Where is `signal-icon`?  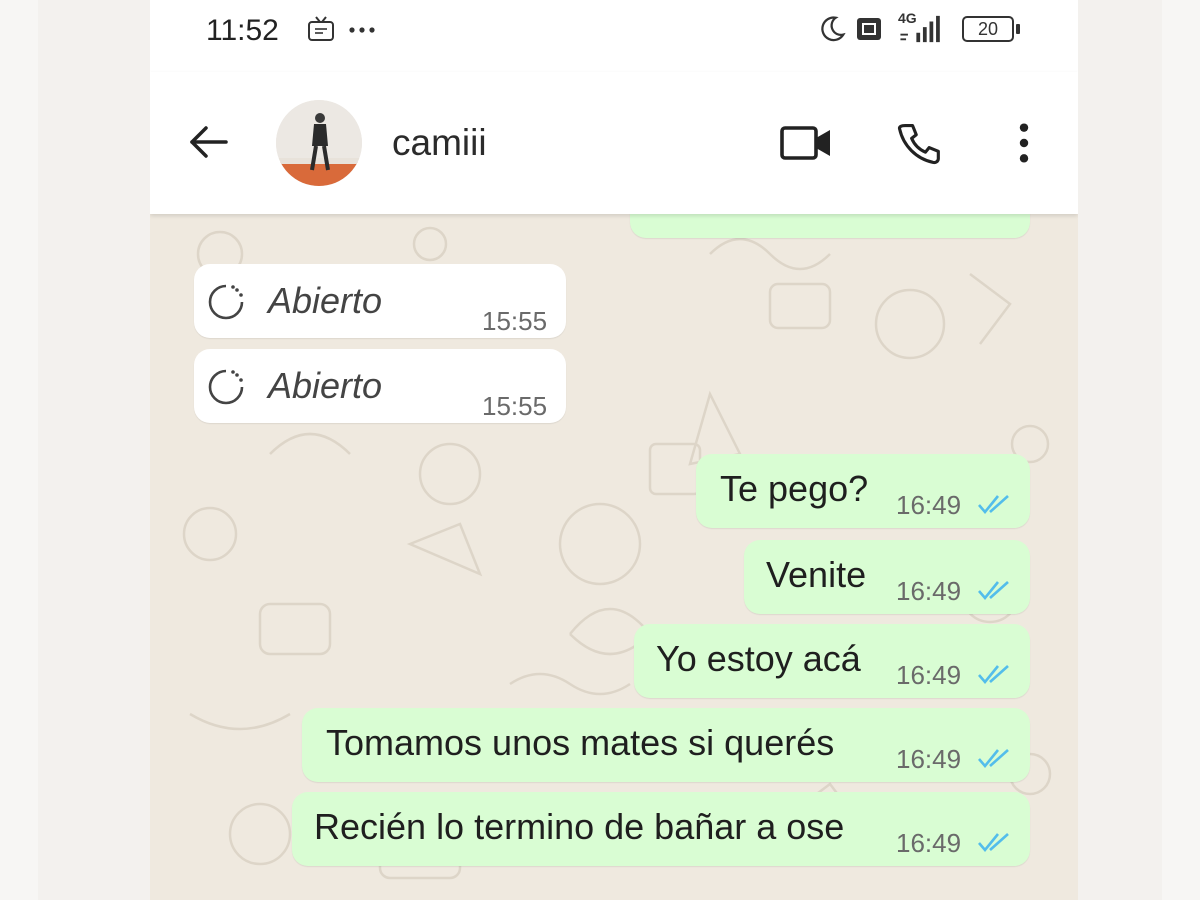 signal-icon is located at coordinates (920, 29).